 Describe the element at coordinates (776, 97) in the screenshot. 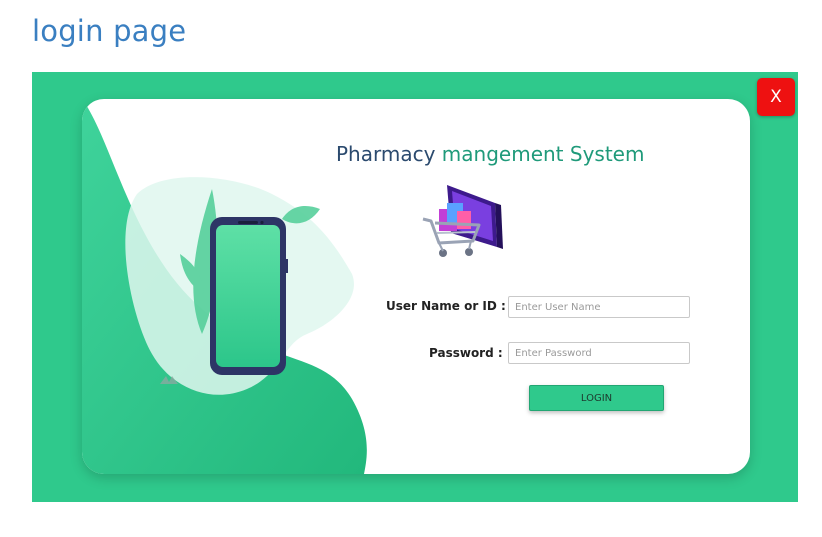

I see `close-button: X` at that location.